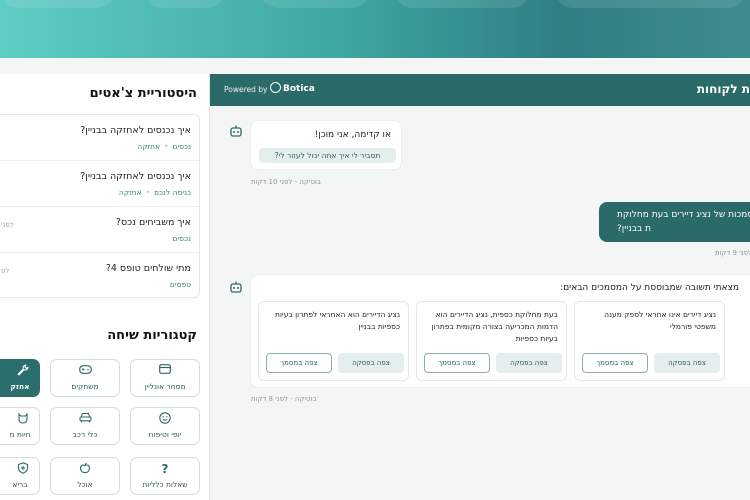 The image size is (750, 500). I want to click on category-food: אוכל, so click(85, 476).